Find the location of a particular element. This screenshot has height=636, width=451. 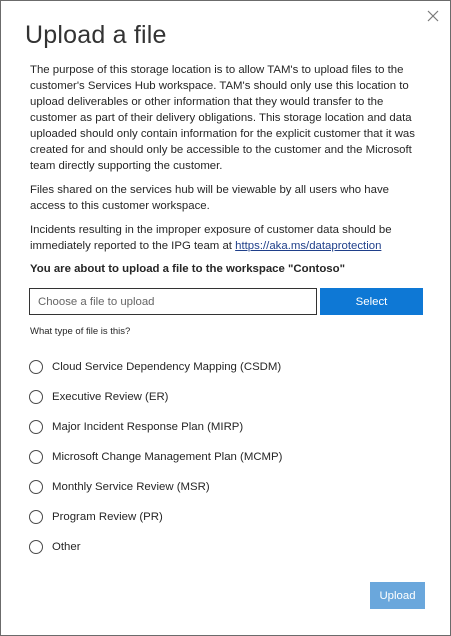

select-file-button: Select is located at coordinates (371, 301).